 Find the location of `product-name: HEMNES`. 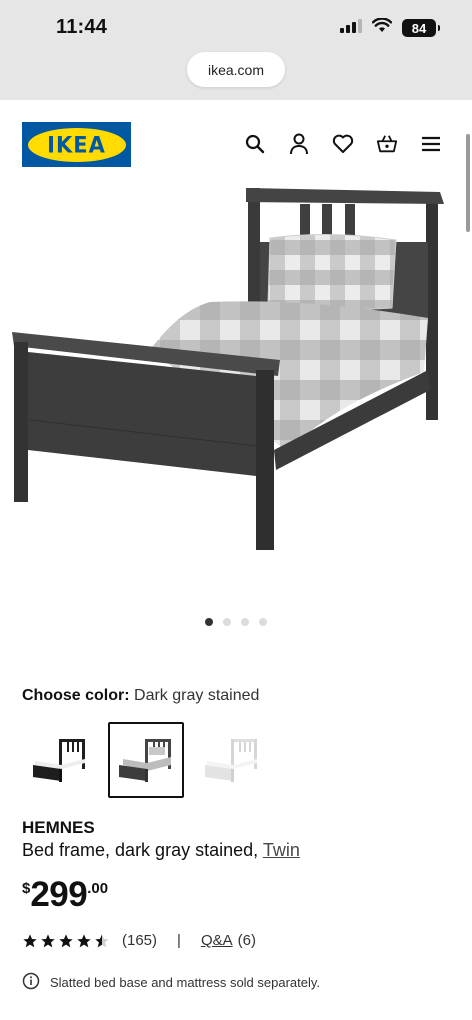

product-name: HEMNES is located at coordinates (58, 827).